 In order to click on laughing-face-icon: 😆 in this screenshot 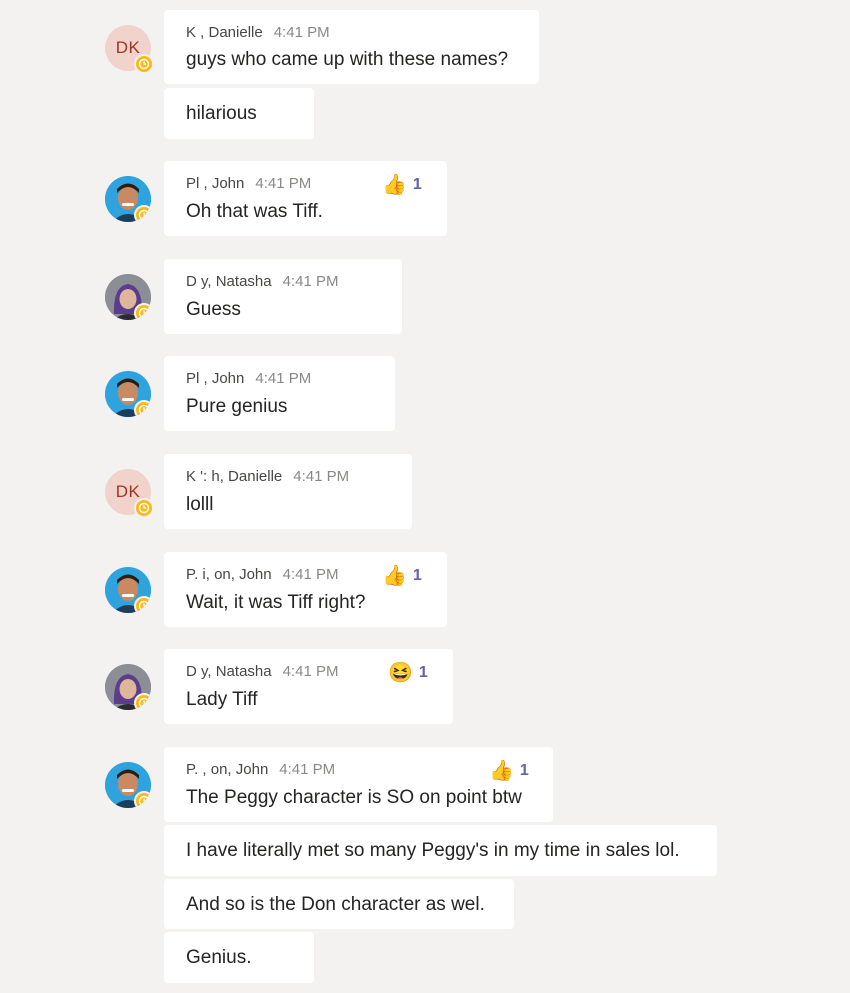, I will do `click(400, 673)`.